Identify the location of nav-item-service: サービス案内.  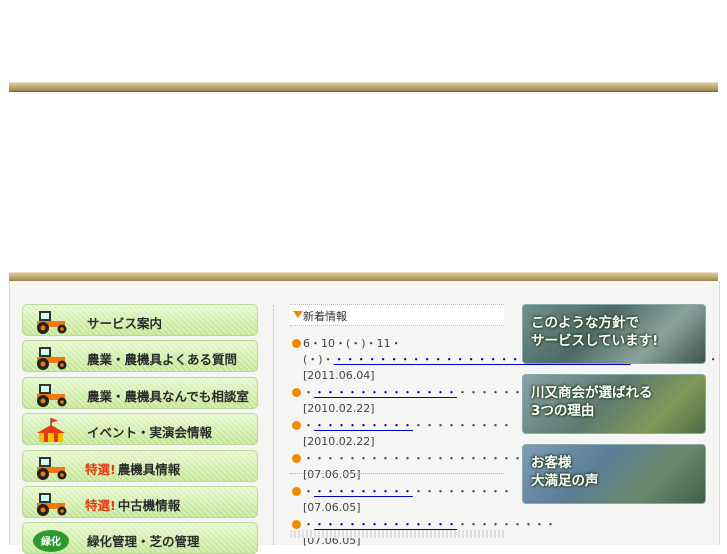
(140, 320).